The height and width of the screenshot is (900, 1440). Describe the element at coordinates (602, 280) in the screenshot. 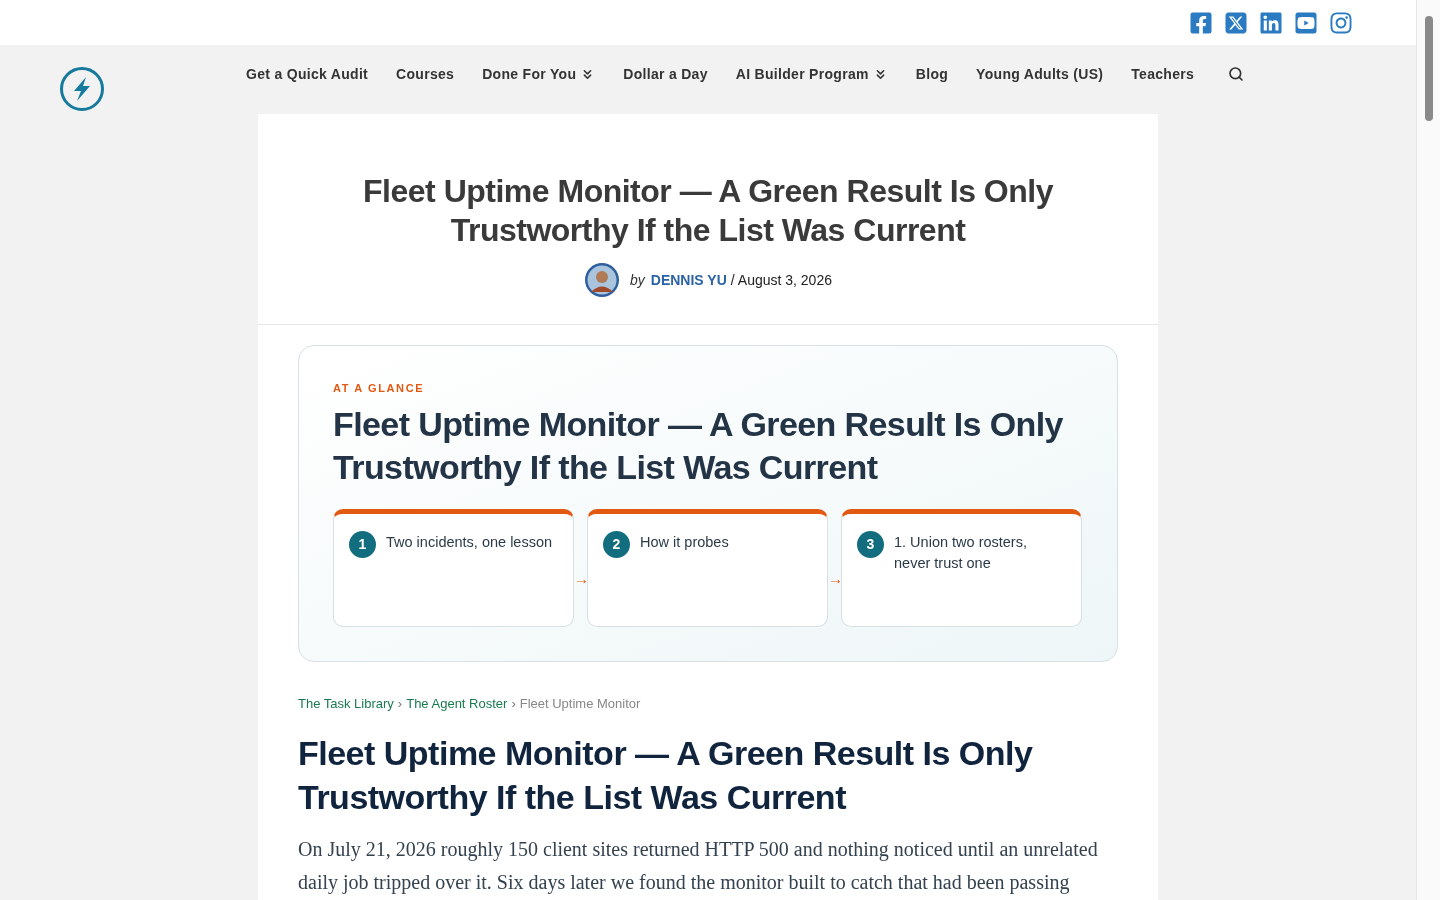

I see `avatar` at that location.